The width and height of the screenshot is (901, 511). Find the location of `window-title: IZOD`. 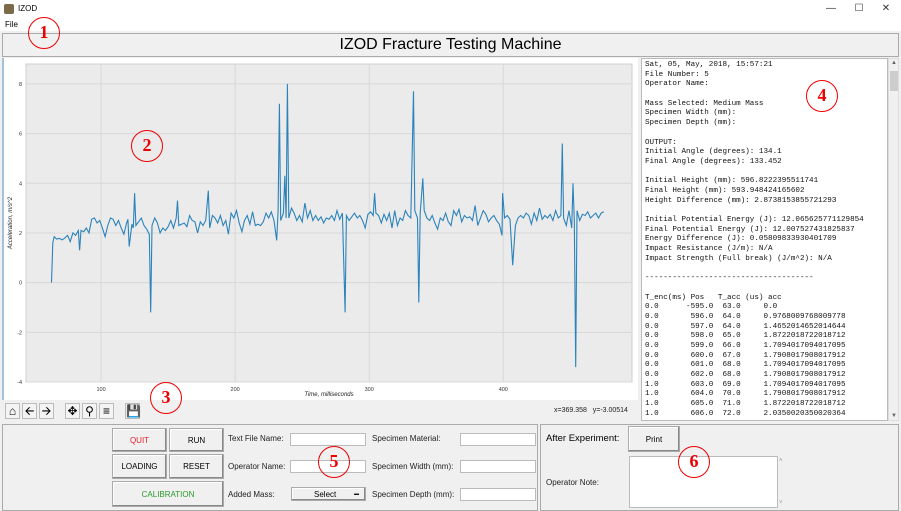

window-title: IZOD is located at coordinates (28, 8).